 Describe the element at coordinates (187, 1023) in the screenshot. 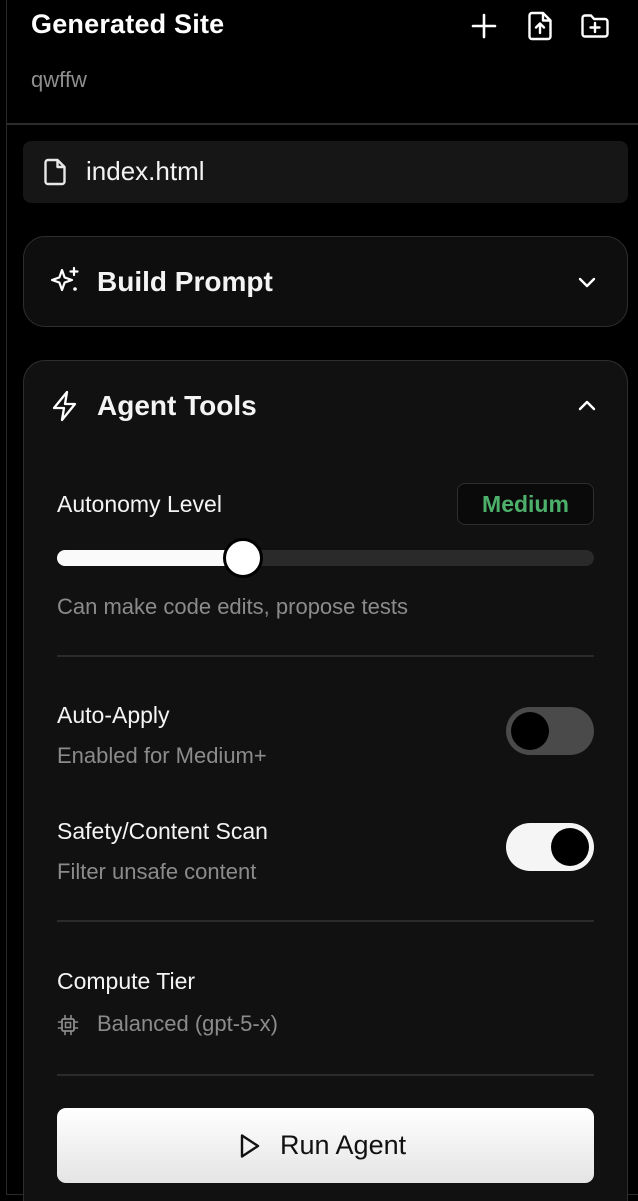

I see `compute-tier-value: Balanced (gpt-5-x)` at that location.